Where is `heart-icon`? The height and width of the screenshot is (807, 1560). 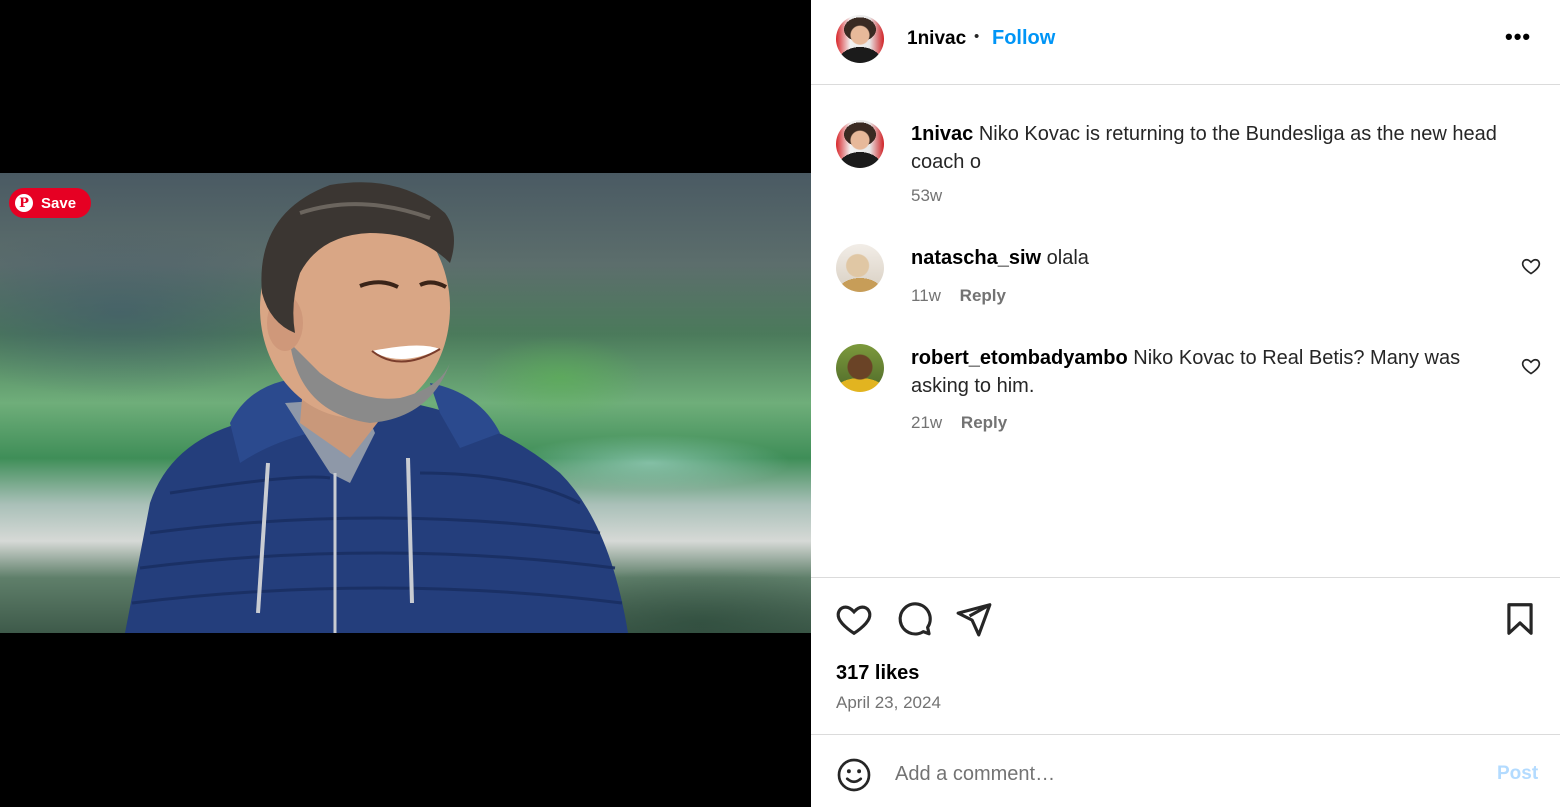
heart-icon is located at coordinates (854, 619).